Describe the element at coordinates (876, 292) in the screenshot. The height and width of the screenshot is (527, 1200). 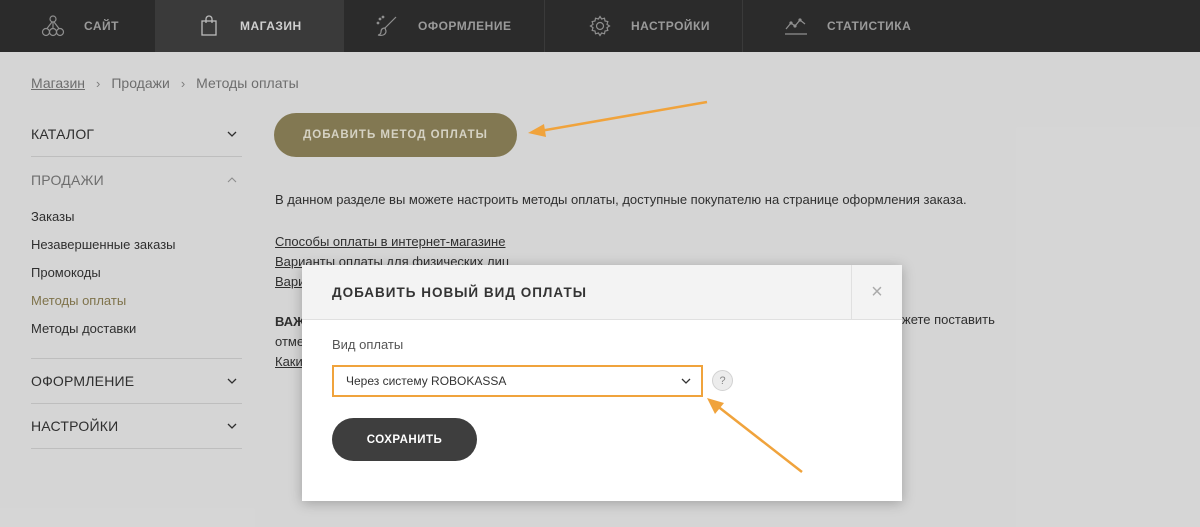
I see `close-icon: ×` at that location.